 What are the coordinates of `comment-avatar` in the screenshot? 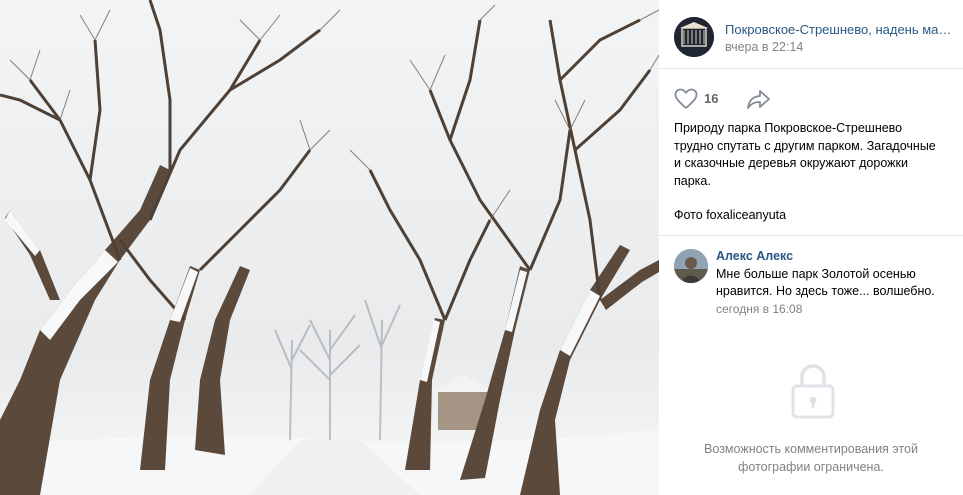 It's located at (691, 266).